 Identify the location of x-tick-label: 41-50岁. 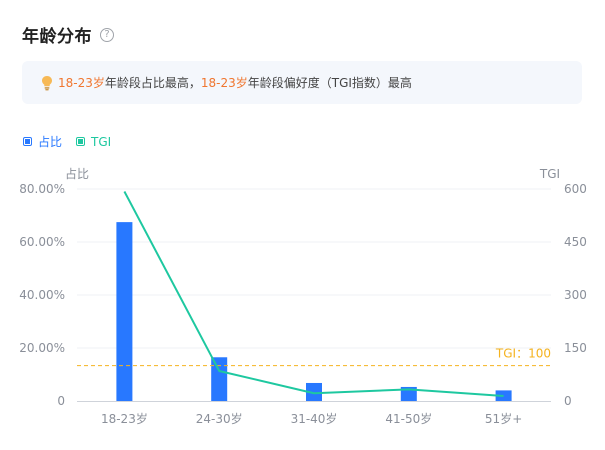
(408, 418).